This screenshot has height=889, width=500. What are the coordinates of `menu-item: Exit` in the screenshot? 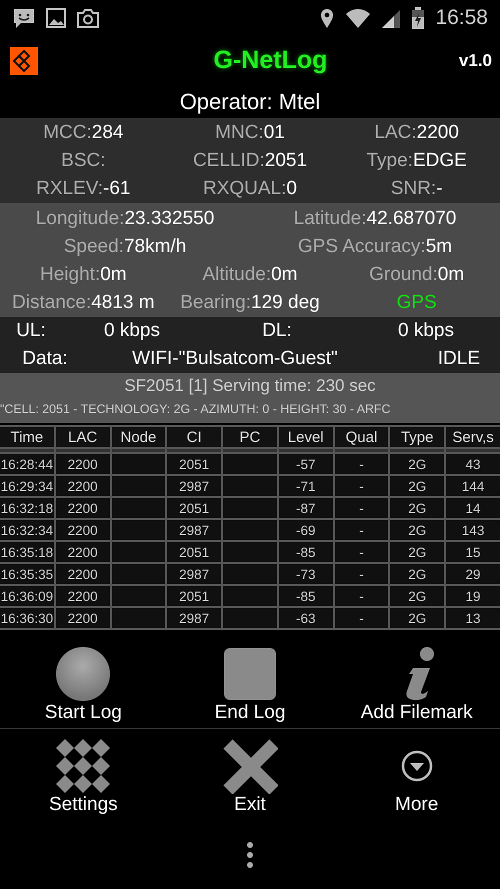 It's located at (250, 774).